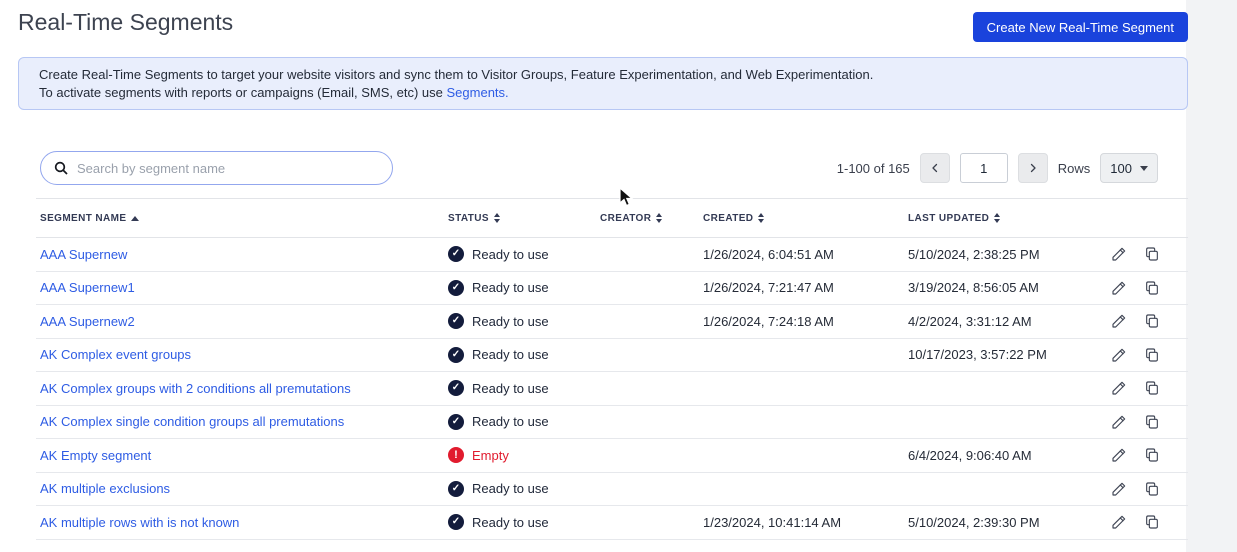 This screenshot has width=1237, height=552. I want to click on segment-name-link: AK multiple exclusions, so click(105, 488).